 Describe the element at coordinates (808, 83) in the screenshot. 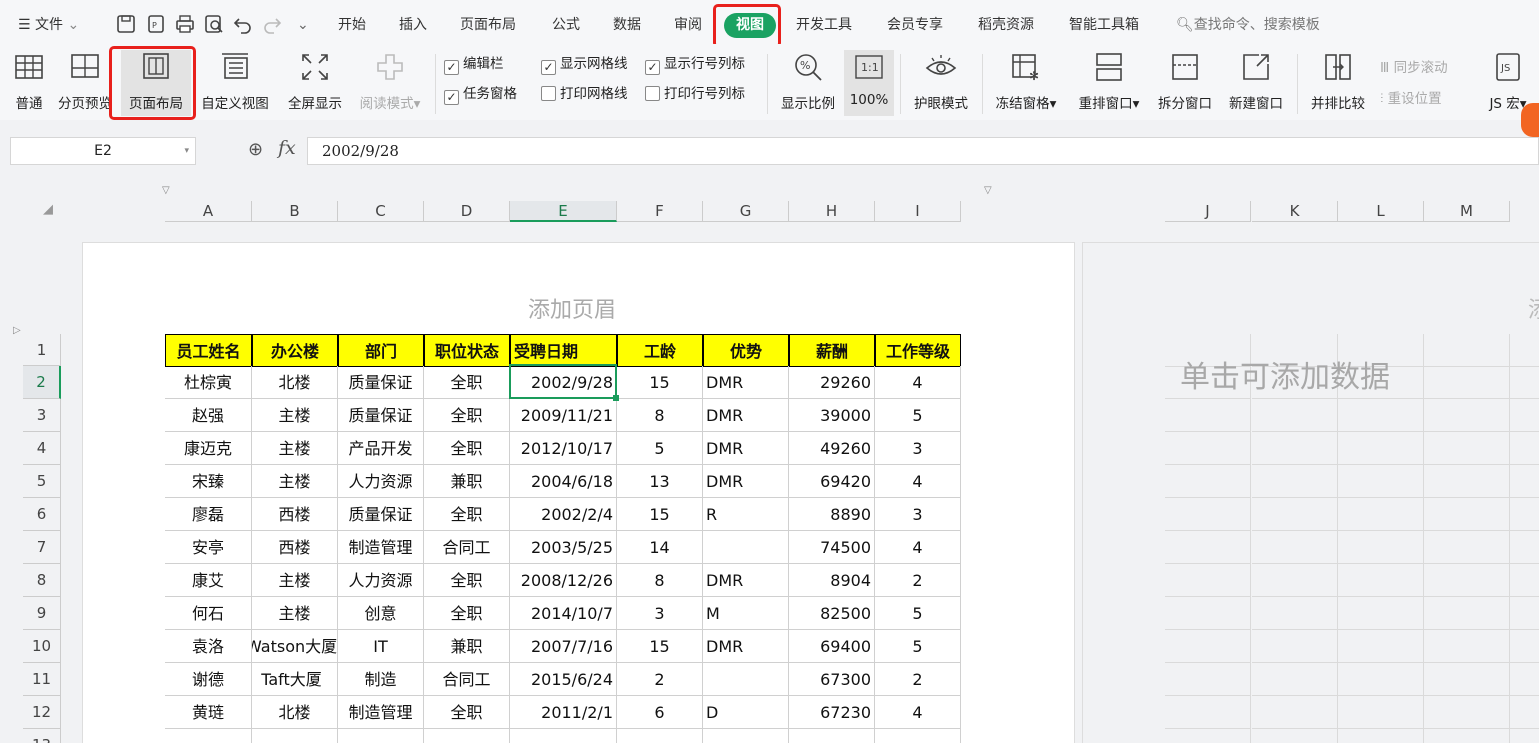

I see `zoom-button: % 显示比例` at that location.